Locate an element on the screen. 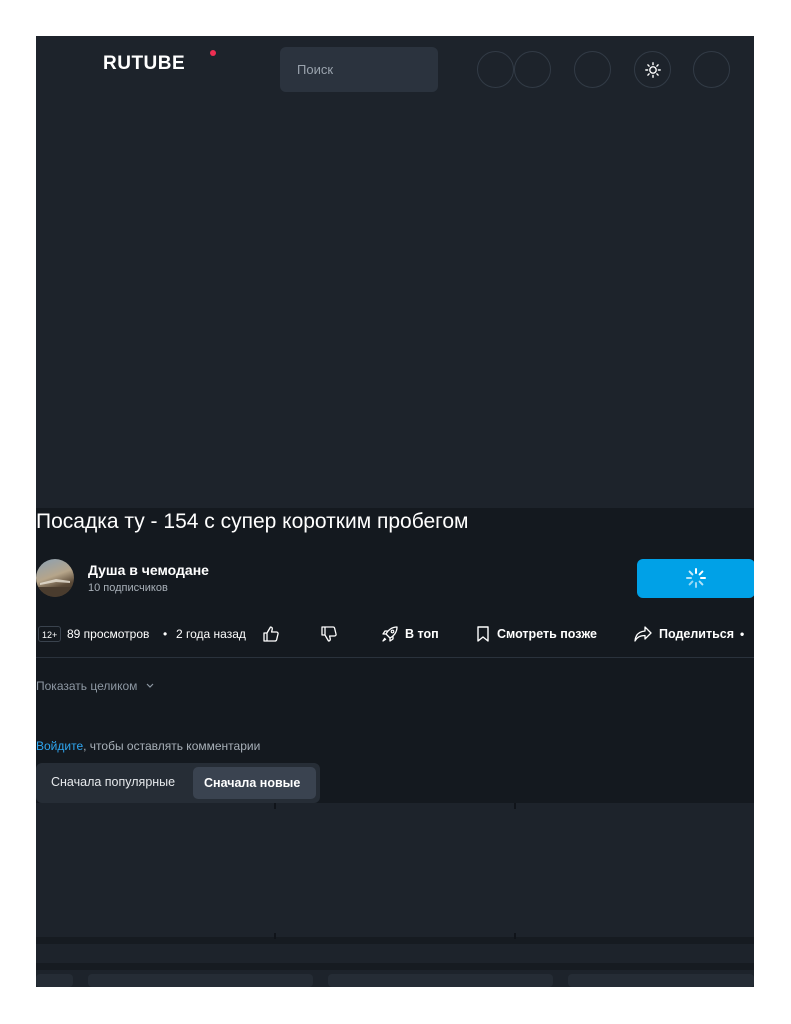  bookmark-icon is located at coordinates (483, 634).